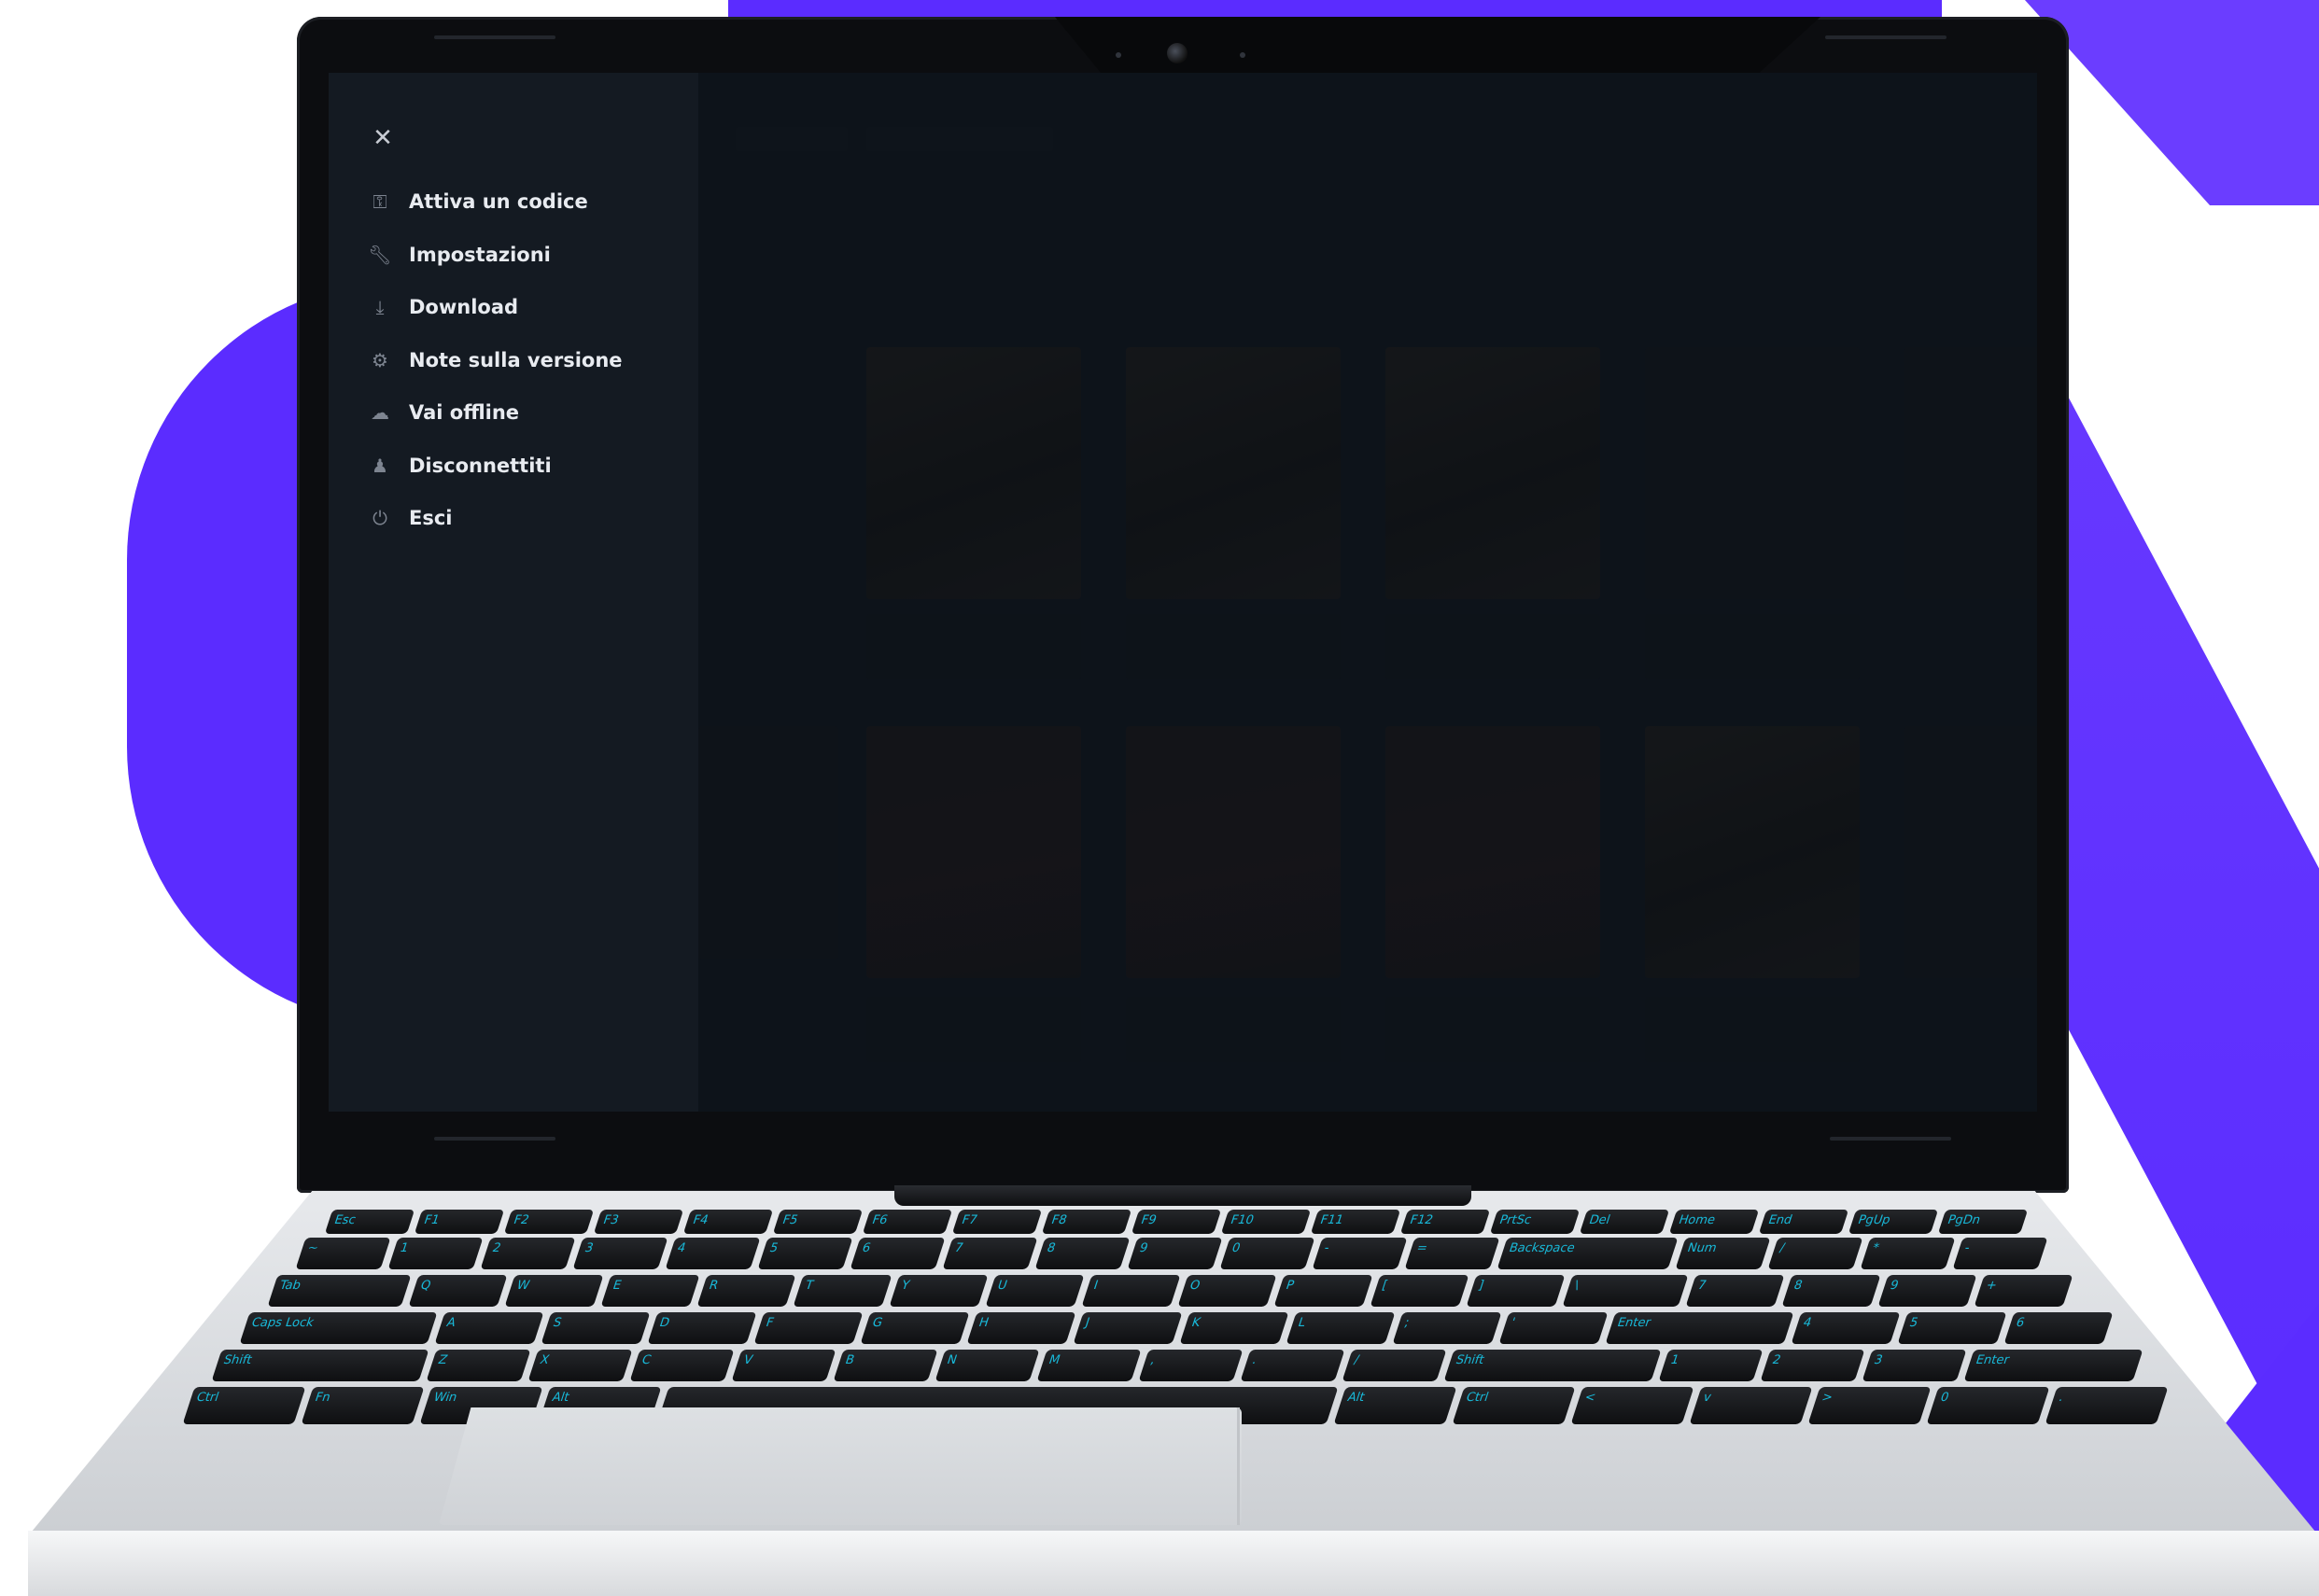 The image size is (2319, 1596). Describe the element at coordinates (638, 1222) in the screenshot. I see `keyboard-key: F3` at that location.